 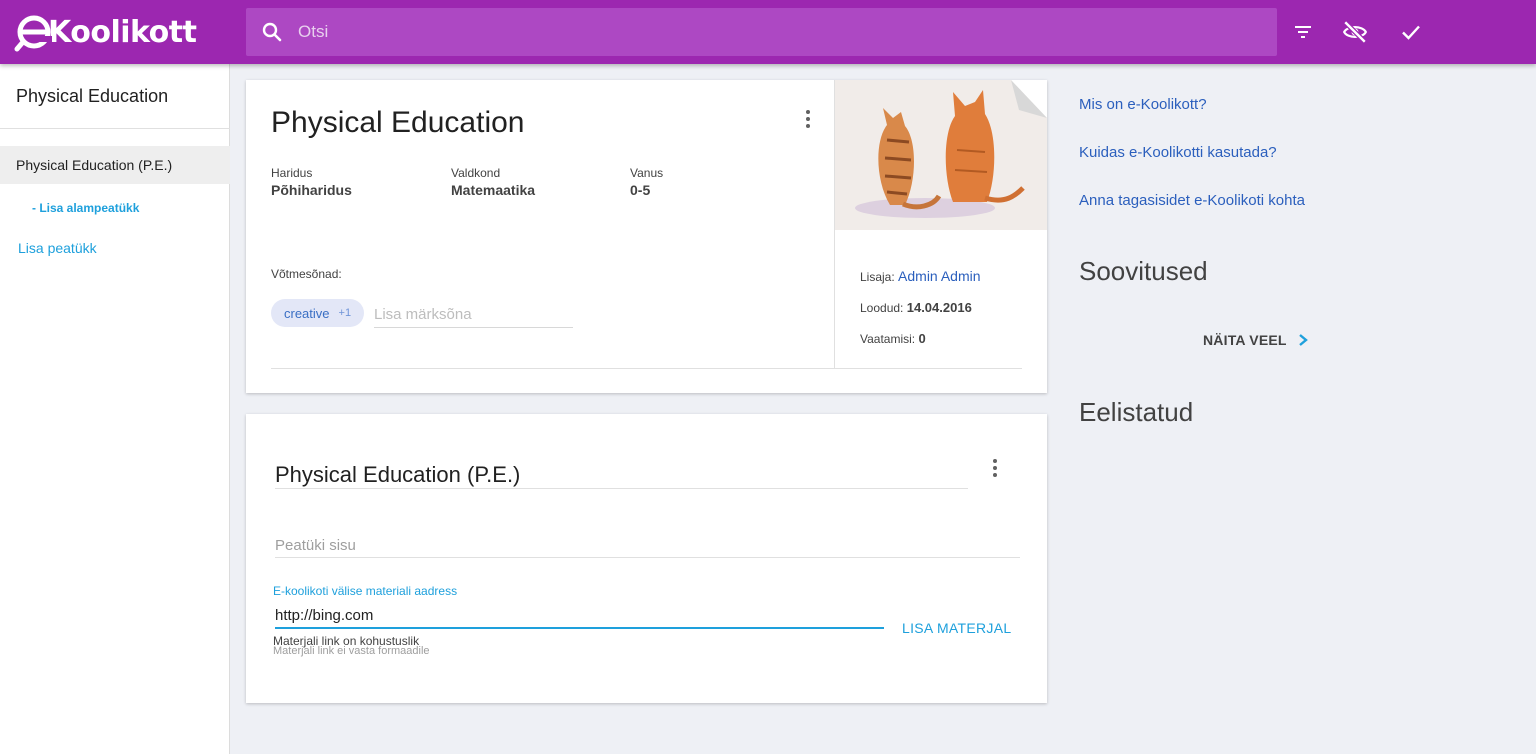 I want to click on created-value: 14.04.2016, so click(x=939, y=307).